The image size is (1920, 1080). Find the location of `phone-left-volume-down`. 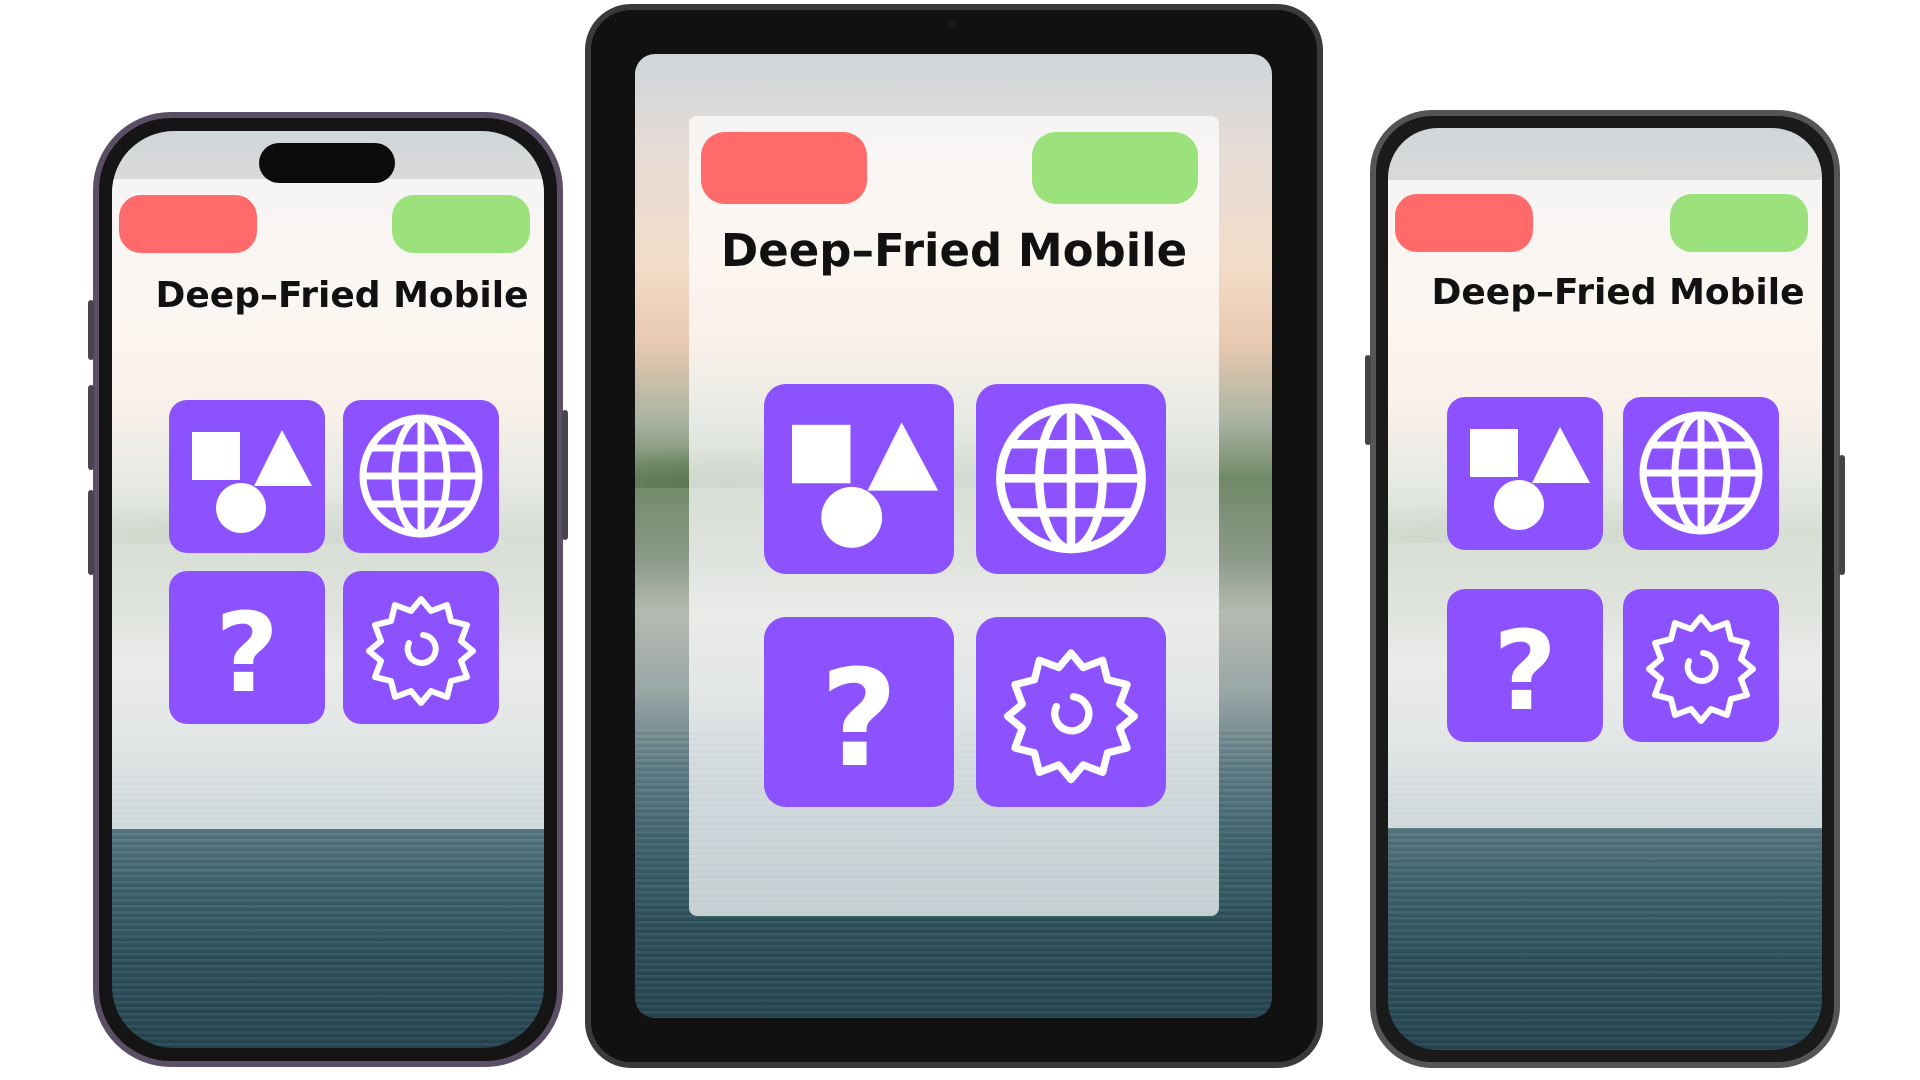

phone-left-volume-down is located at coordinates (91, 532).